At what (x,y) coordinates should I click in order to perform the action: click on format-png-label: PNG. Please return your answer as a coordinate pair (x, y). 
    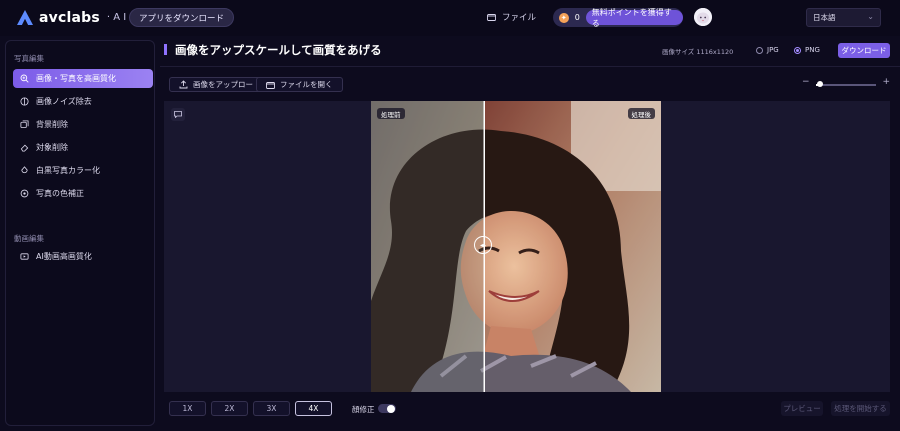
    Looking at the image, I should click on (812, 50).